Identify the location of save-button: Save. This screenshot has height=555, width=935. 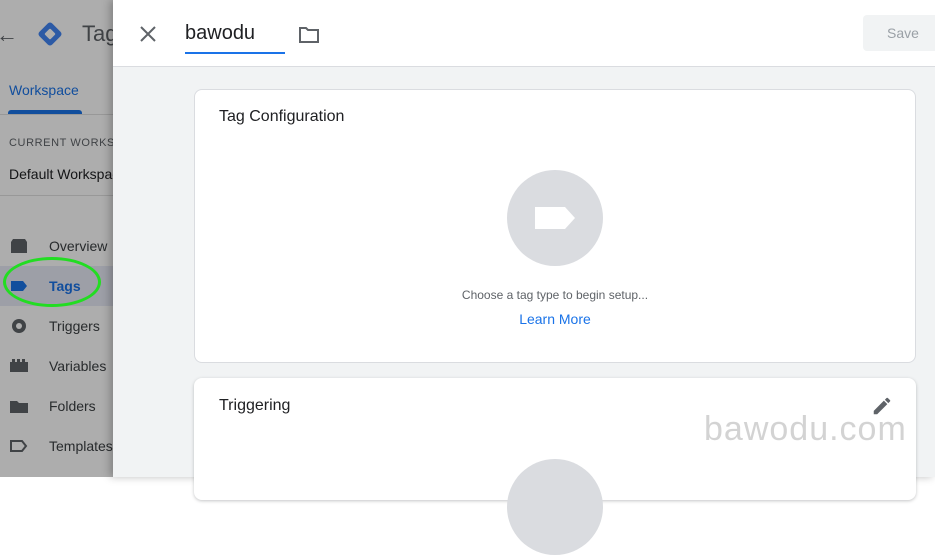
(899, 33).